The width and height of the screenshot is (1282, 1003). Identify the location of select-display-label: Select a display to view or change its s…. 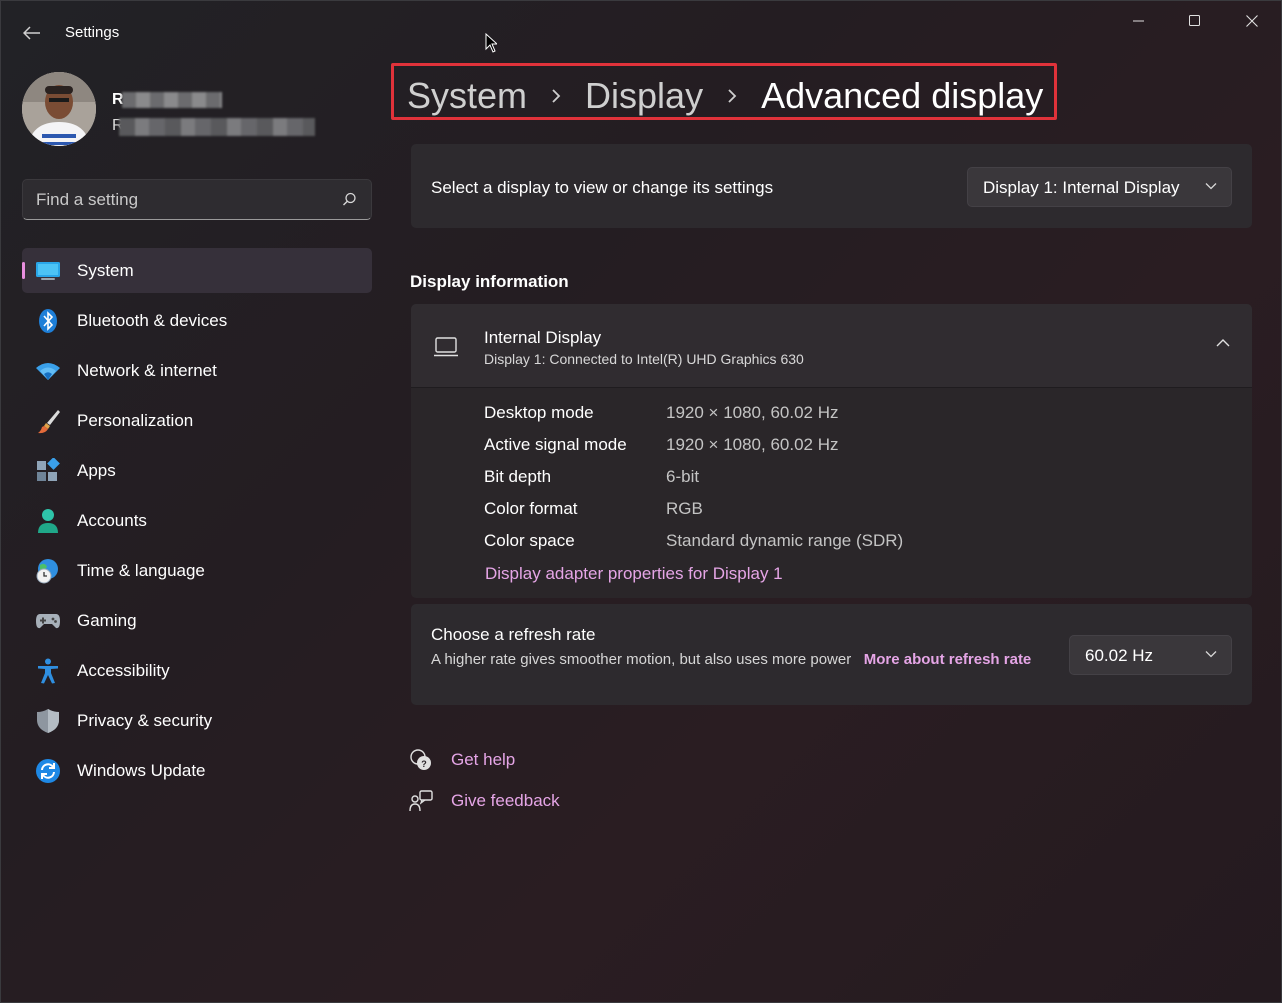
(602, 187).